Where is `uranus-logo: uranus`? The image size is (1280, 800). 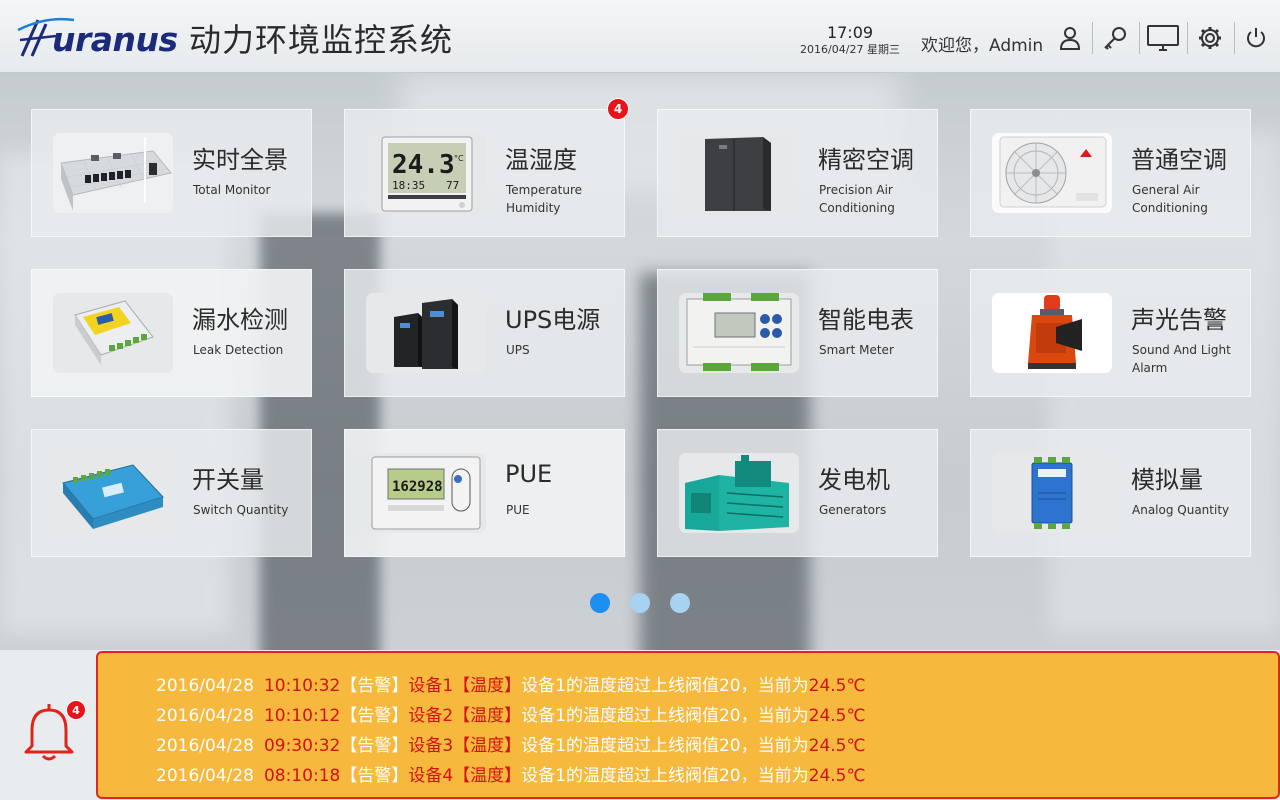
uranus-logo: uranus is located at coordinates (97, 38).